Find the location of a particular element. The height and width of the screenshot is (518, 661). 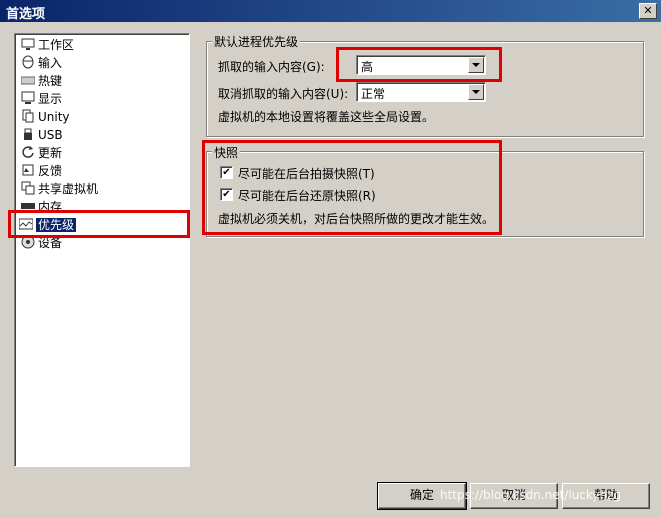

sidebar-item-label: 设备 is located at coordinates (50, 243).